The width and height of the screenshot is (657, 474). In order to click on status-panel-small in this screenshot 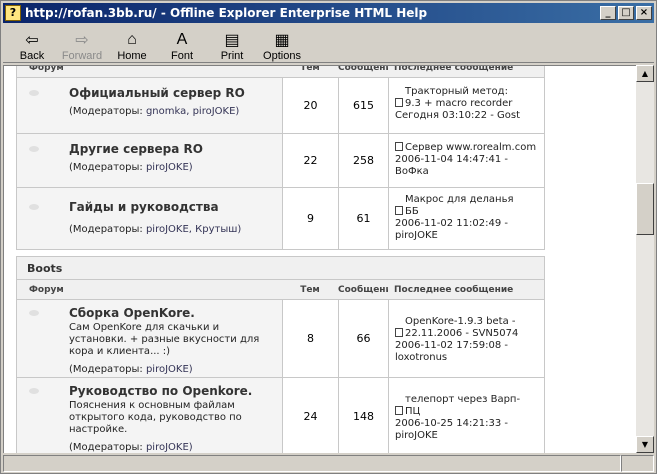, I will do `click(637, 463)`.